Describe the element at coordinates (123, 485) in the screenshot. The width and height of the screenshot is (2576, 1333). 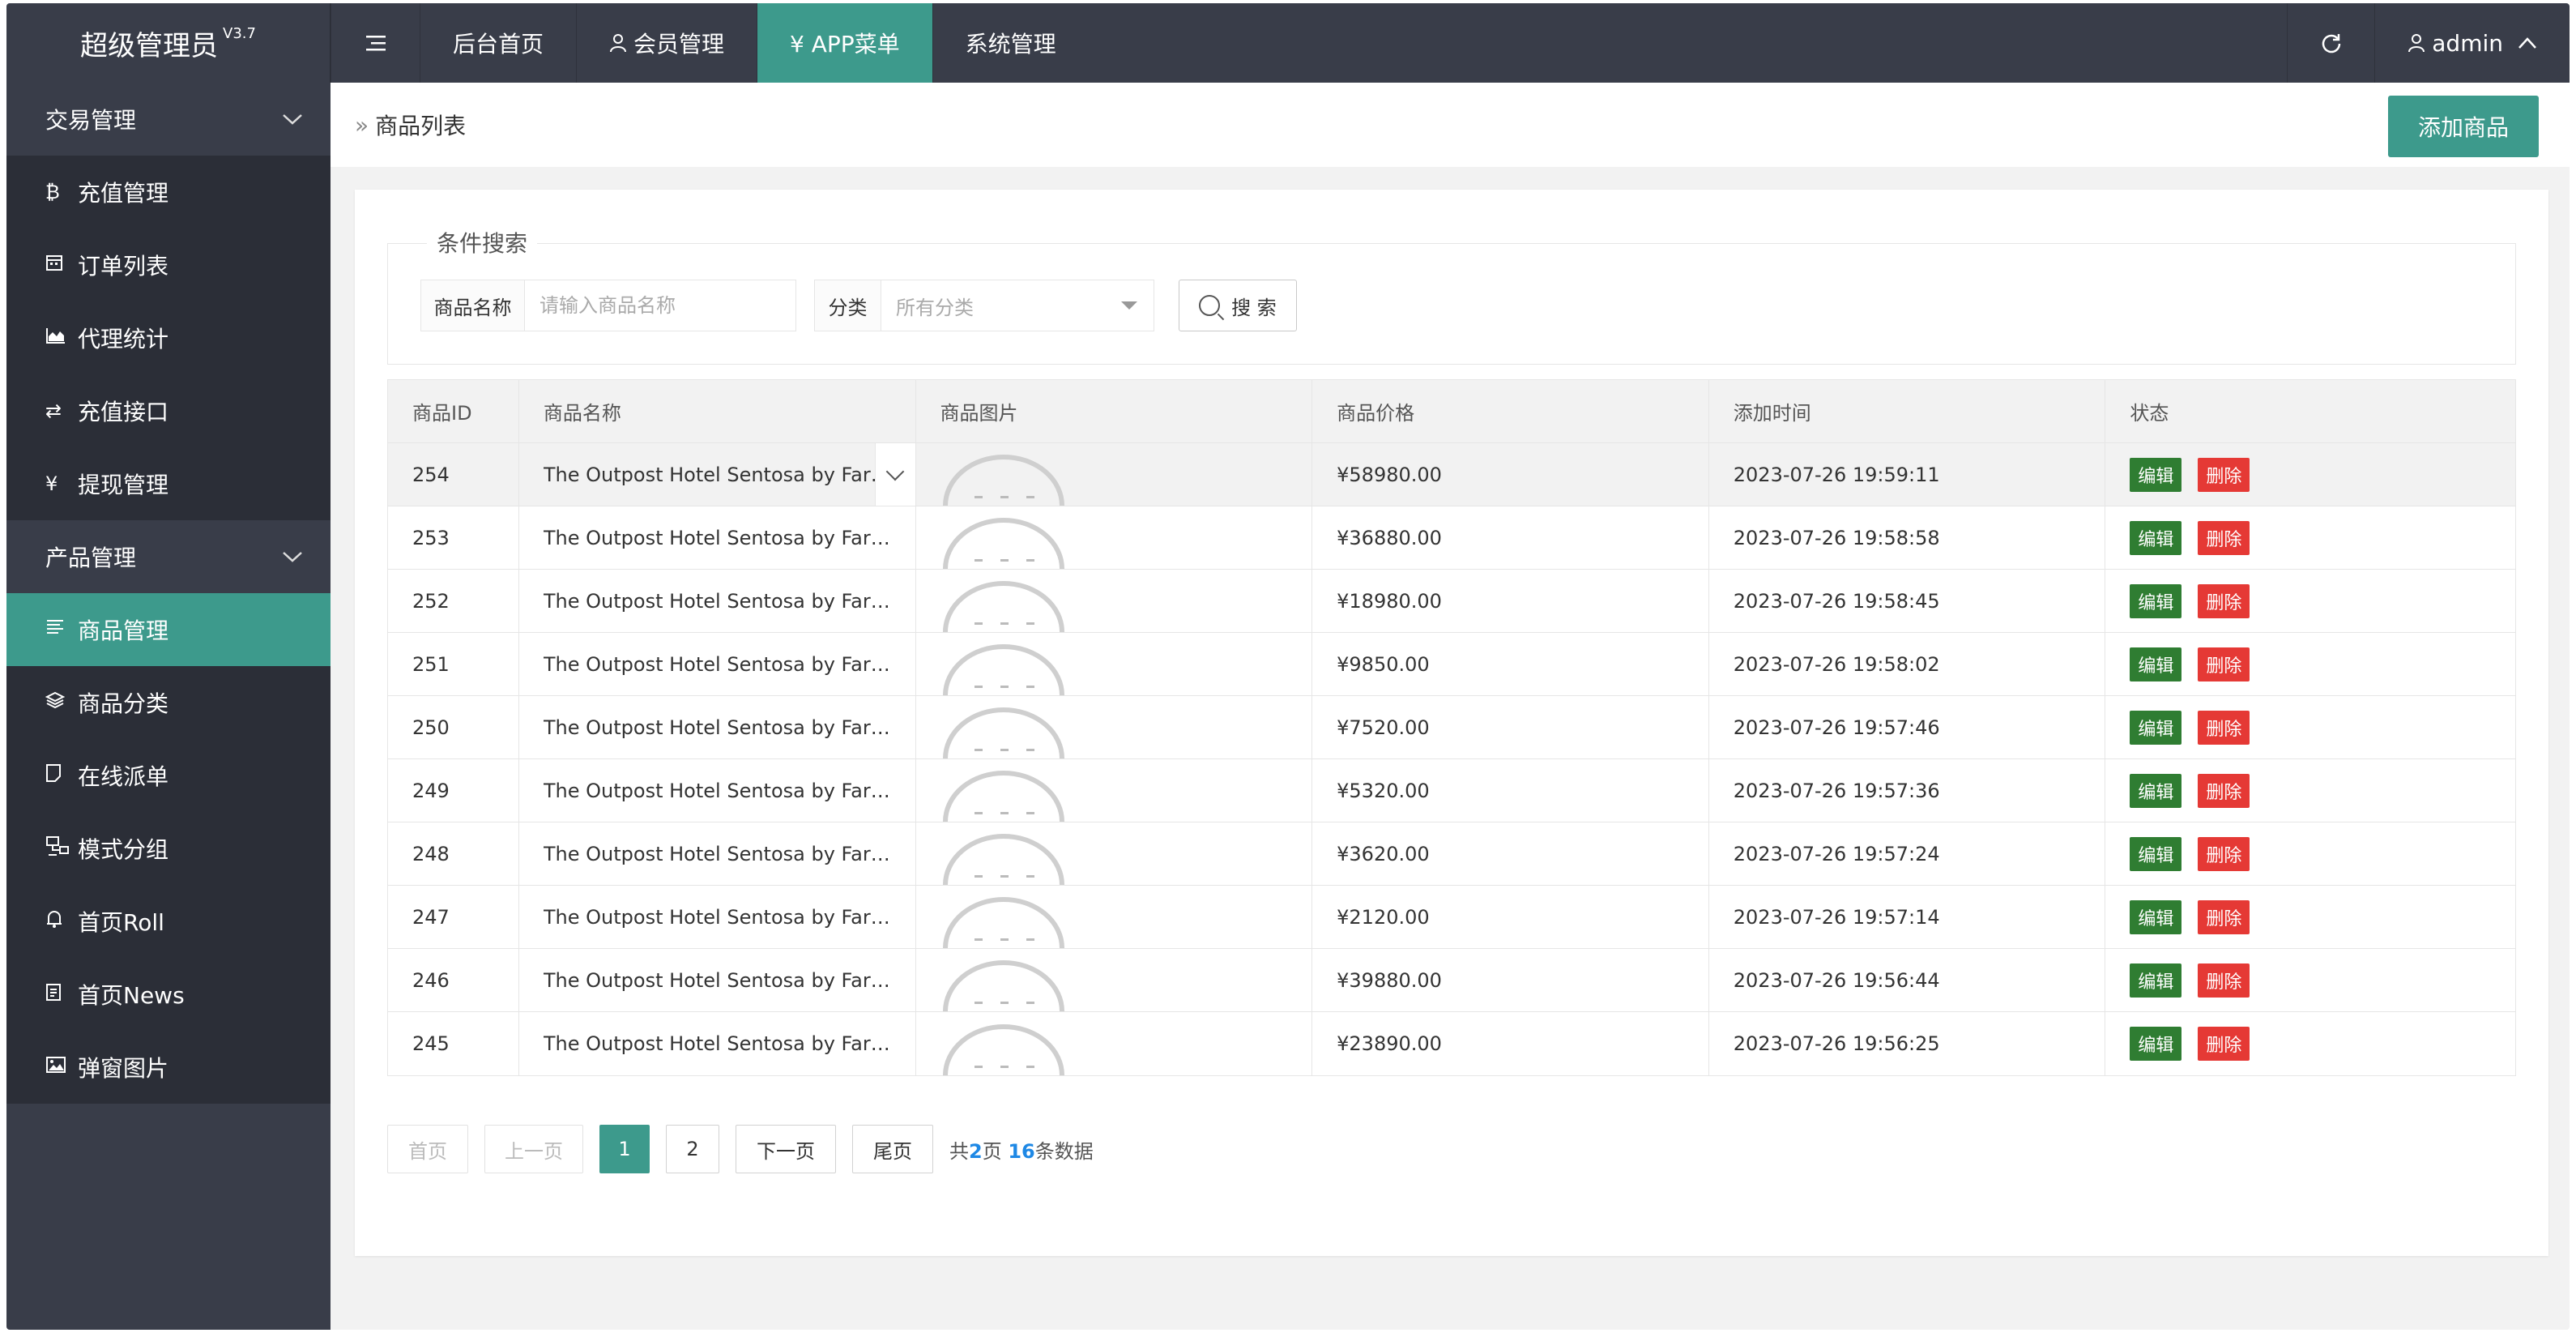
I see `sidebar-item-label: 提现管理` at that location.